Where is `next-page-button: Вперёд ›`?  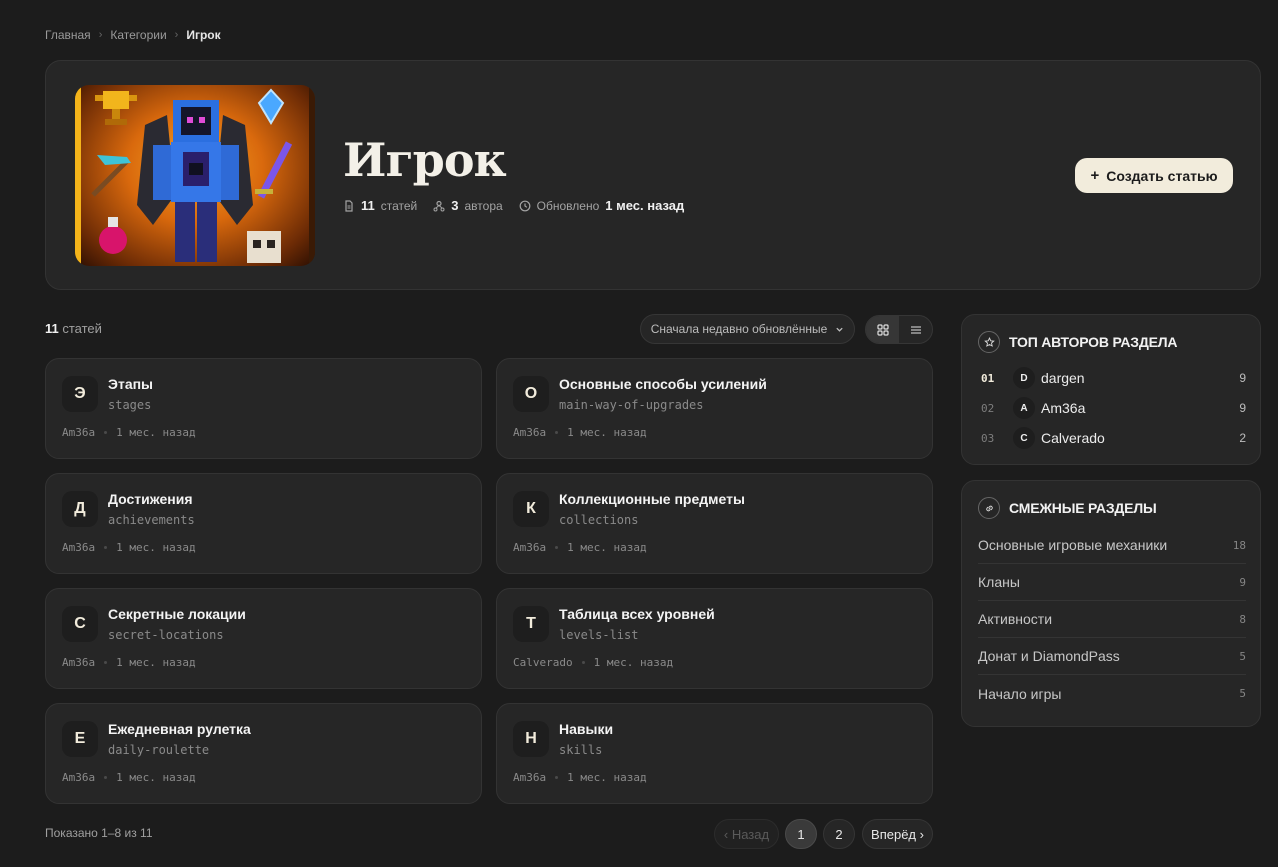
next-page-button: Вперёд › is located at coordinates (897, 834).